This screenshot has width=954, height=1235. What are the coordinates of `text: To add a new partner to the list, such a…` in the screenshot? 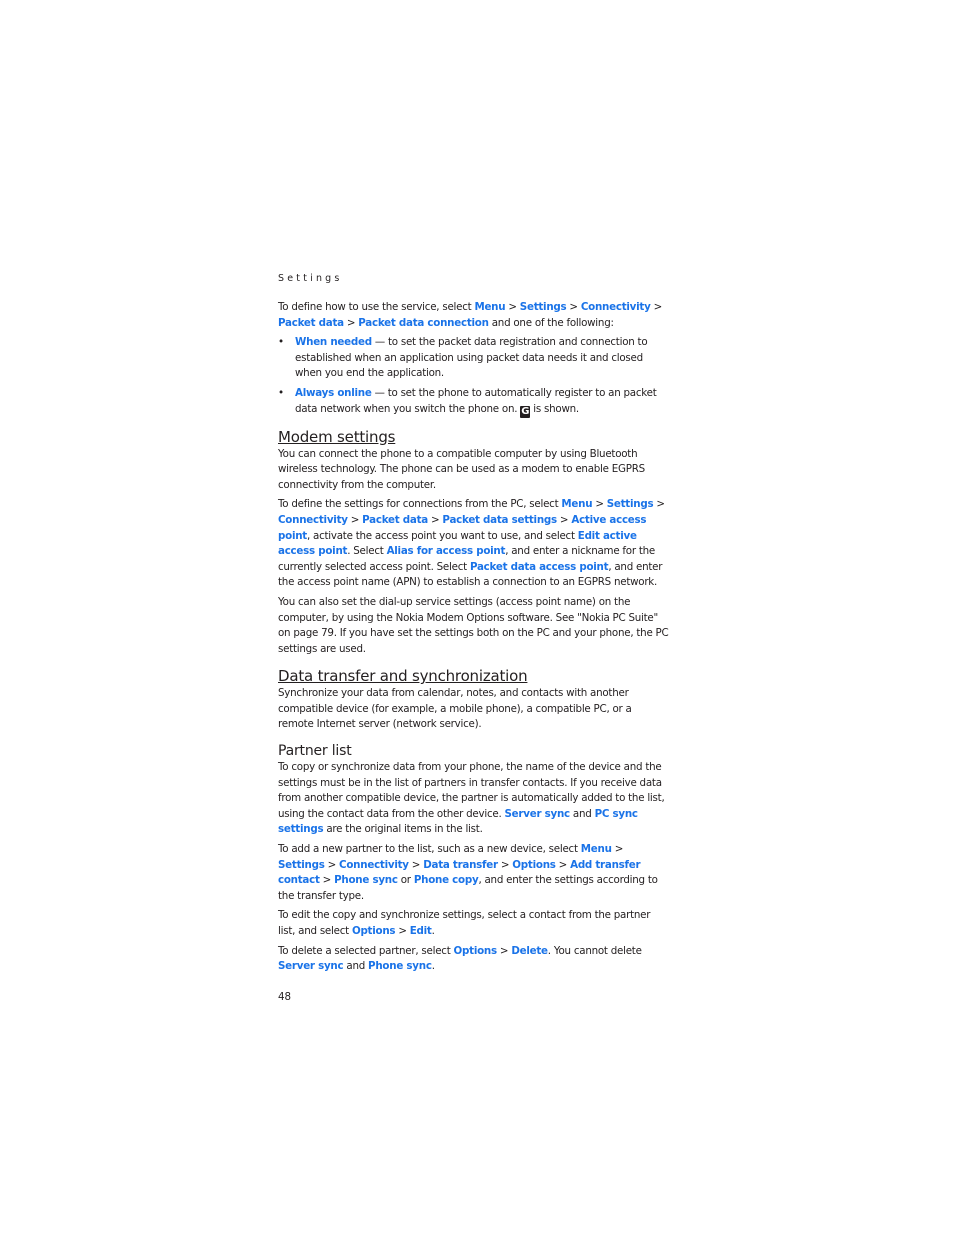 It's located at (429, 849).